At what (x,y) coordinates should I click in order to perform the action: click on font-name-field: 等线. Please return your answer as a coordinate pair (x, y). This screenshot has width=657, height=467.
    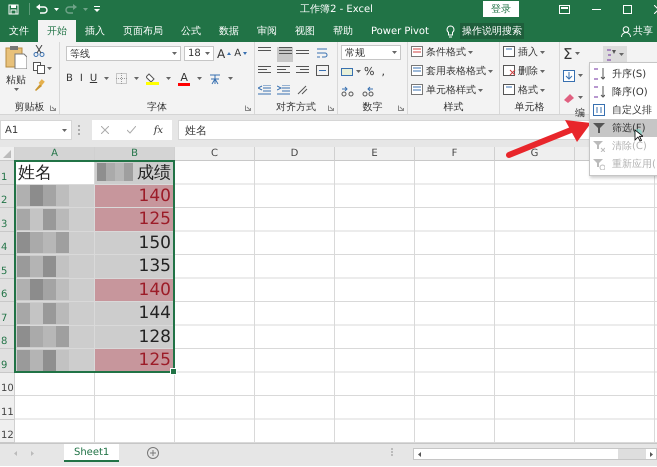
    Looking at the image, I should click on (123, 53).